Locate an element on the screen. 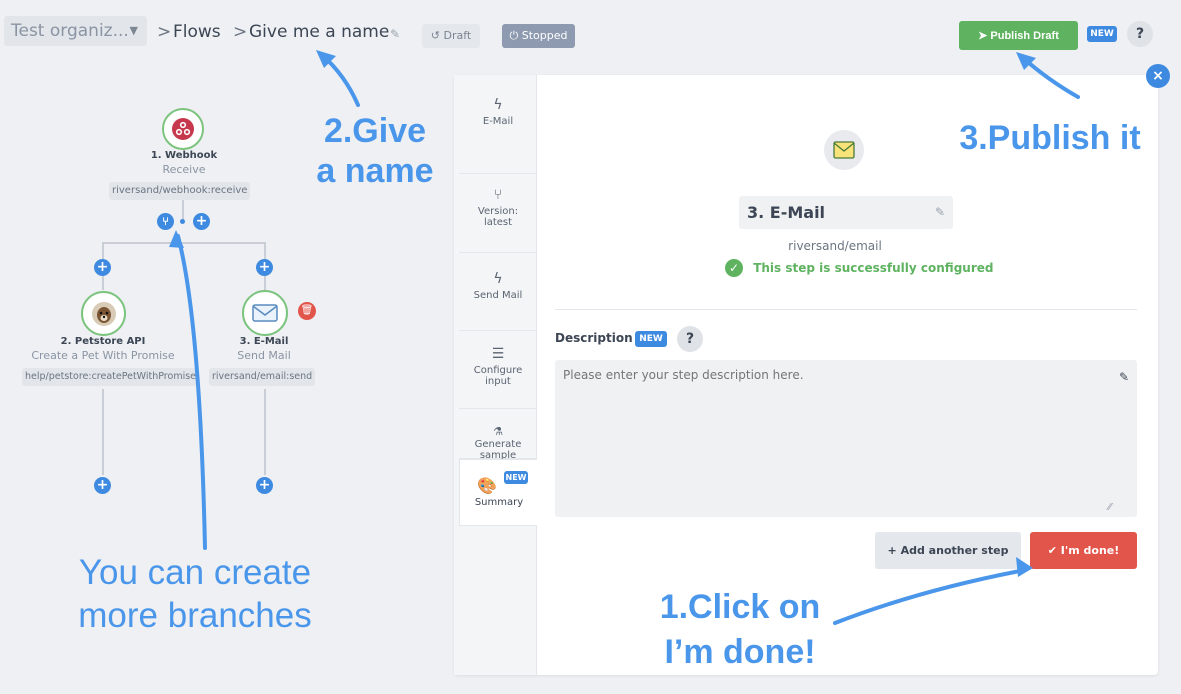 This screenshot has width=1181, height=694. annotation-give-name: 2.Give a name is located at coordinates (375, 151).